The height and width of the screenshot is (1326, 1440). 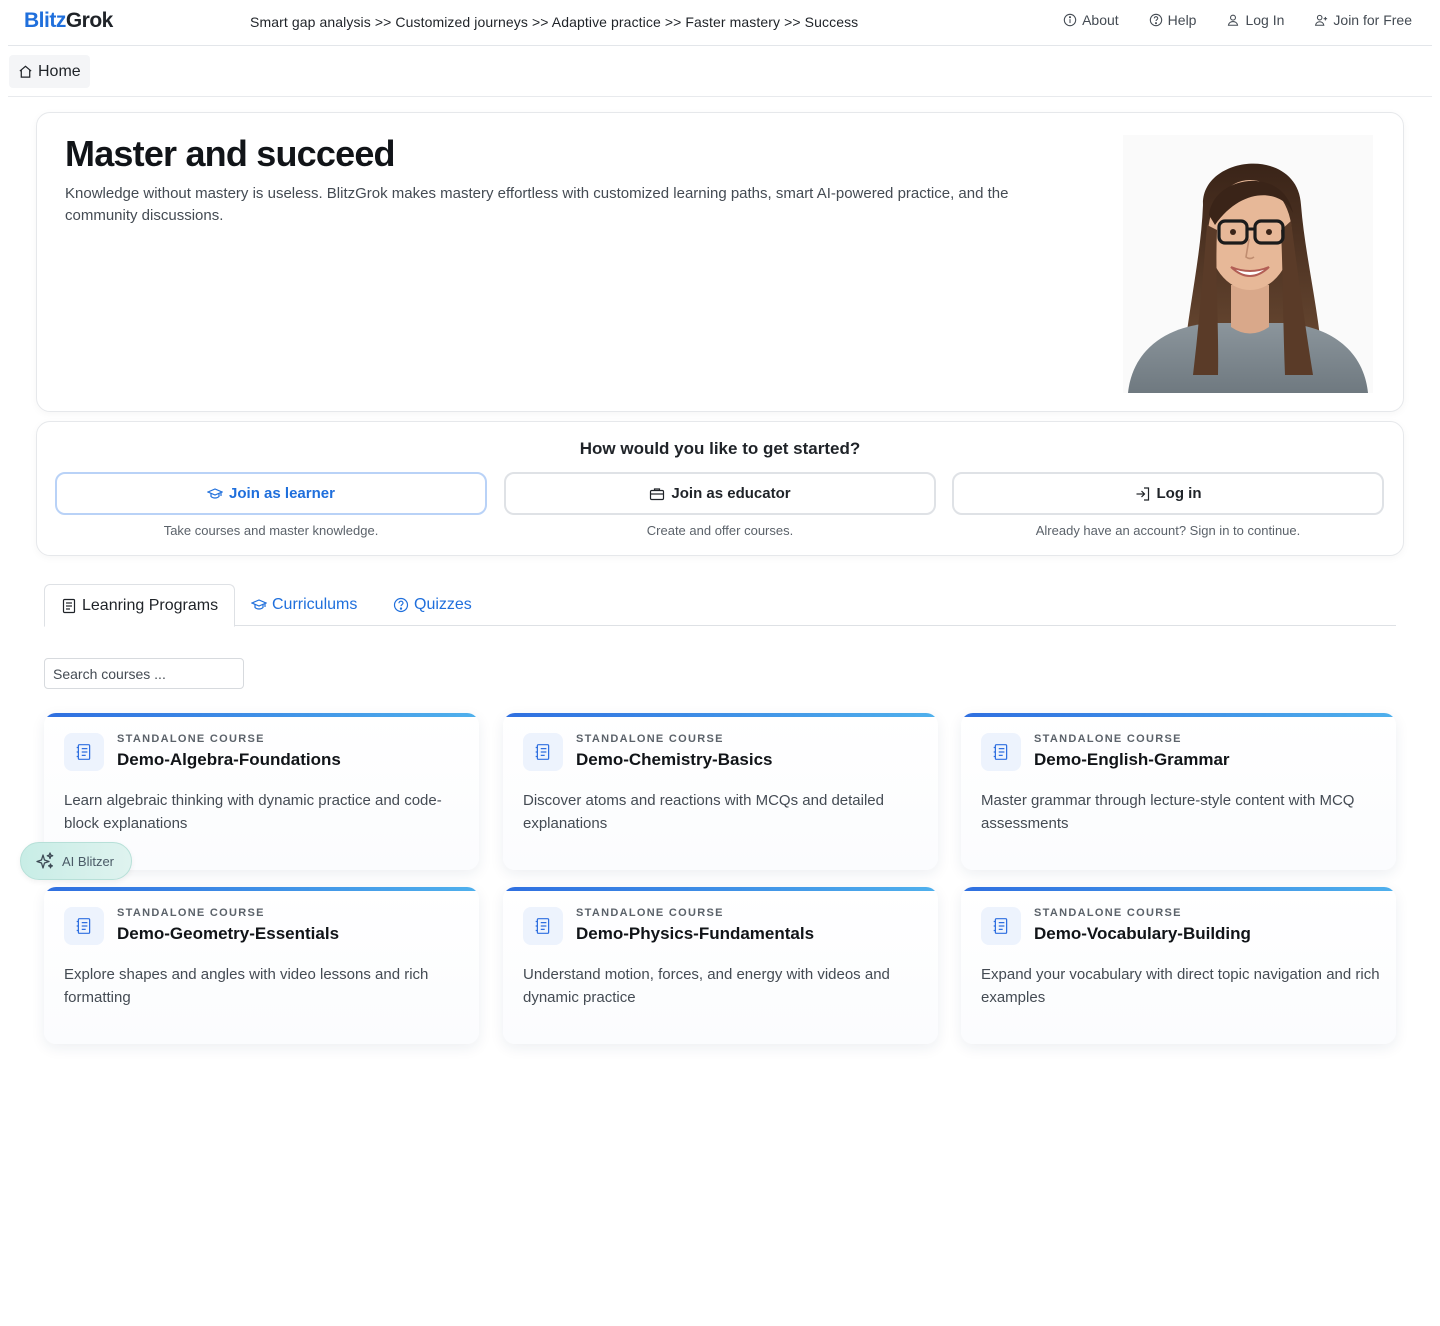 I want to click on tab-curriculums: Curriculums, so click(x=304, y=605).